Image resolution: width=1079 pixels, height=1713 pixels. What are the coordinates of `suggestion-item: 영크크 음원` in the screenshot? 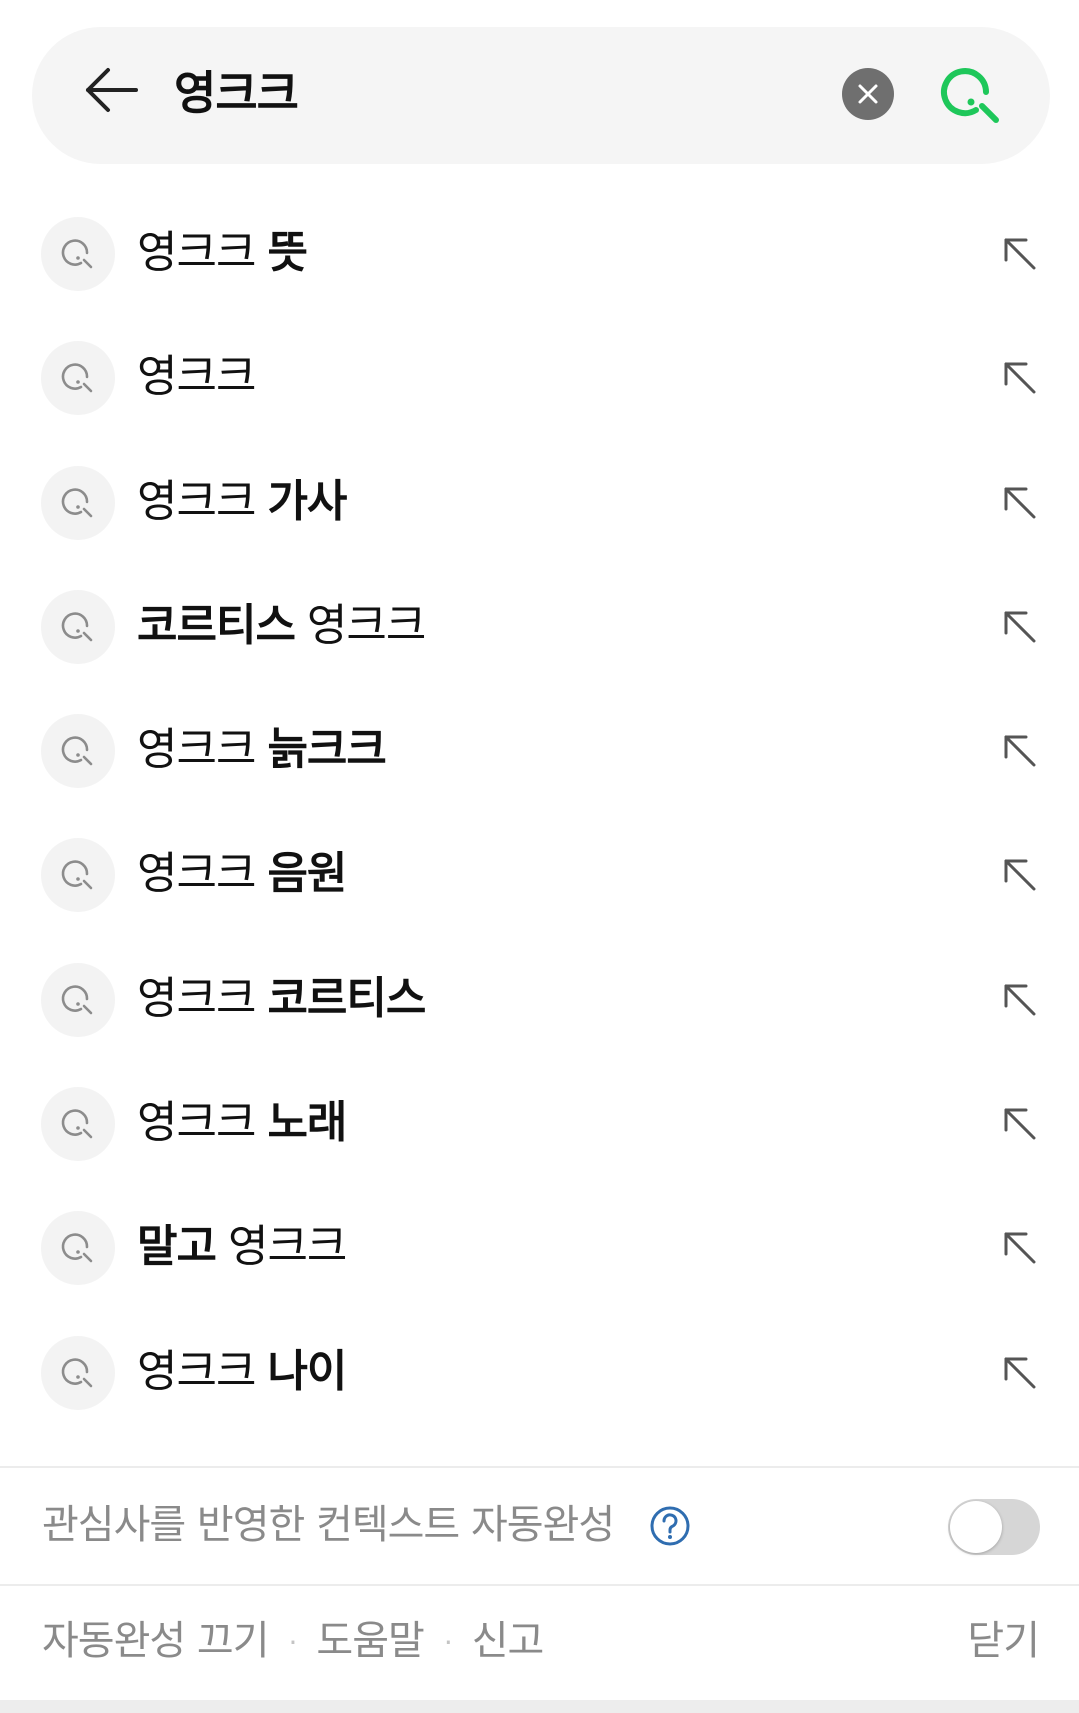 It's located at (539, 873).